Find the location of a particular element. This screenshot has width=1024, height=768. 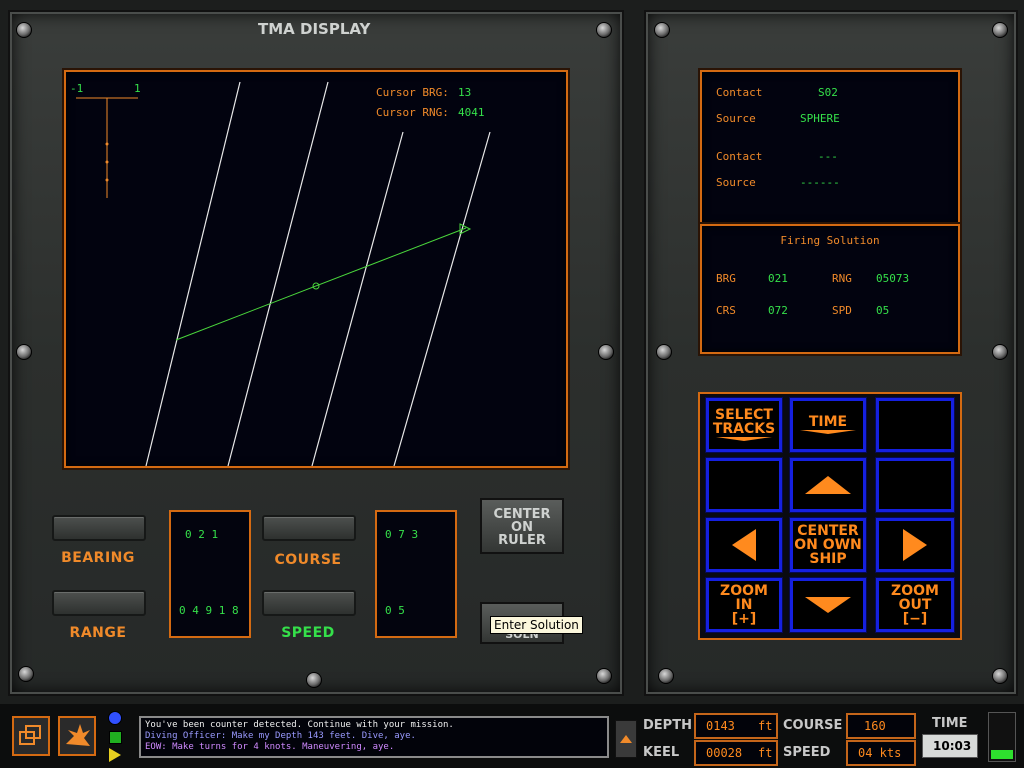

center-own-ship-line2: ON OWN is located at coordinates (828, 545).